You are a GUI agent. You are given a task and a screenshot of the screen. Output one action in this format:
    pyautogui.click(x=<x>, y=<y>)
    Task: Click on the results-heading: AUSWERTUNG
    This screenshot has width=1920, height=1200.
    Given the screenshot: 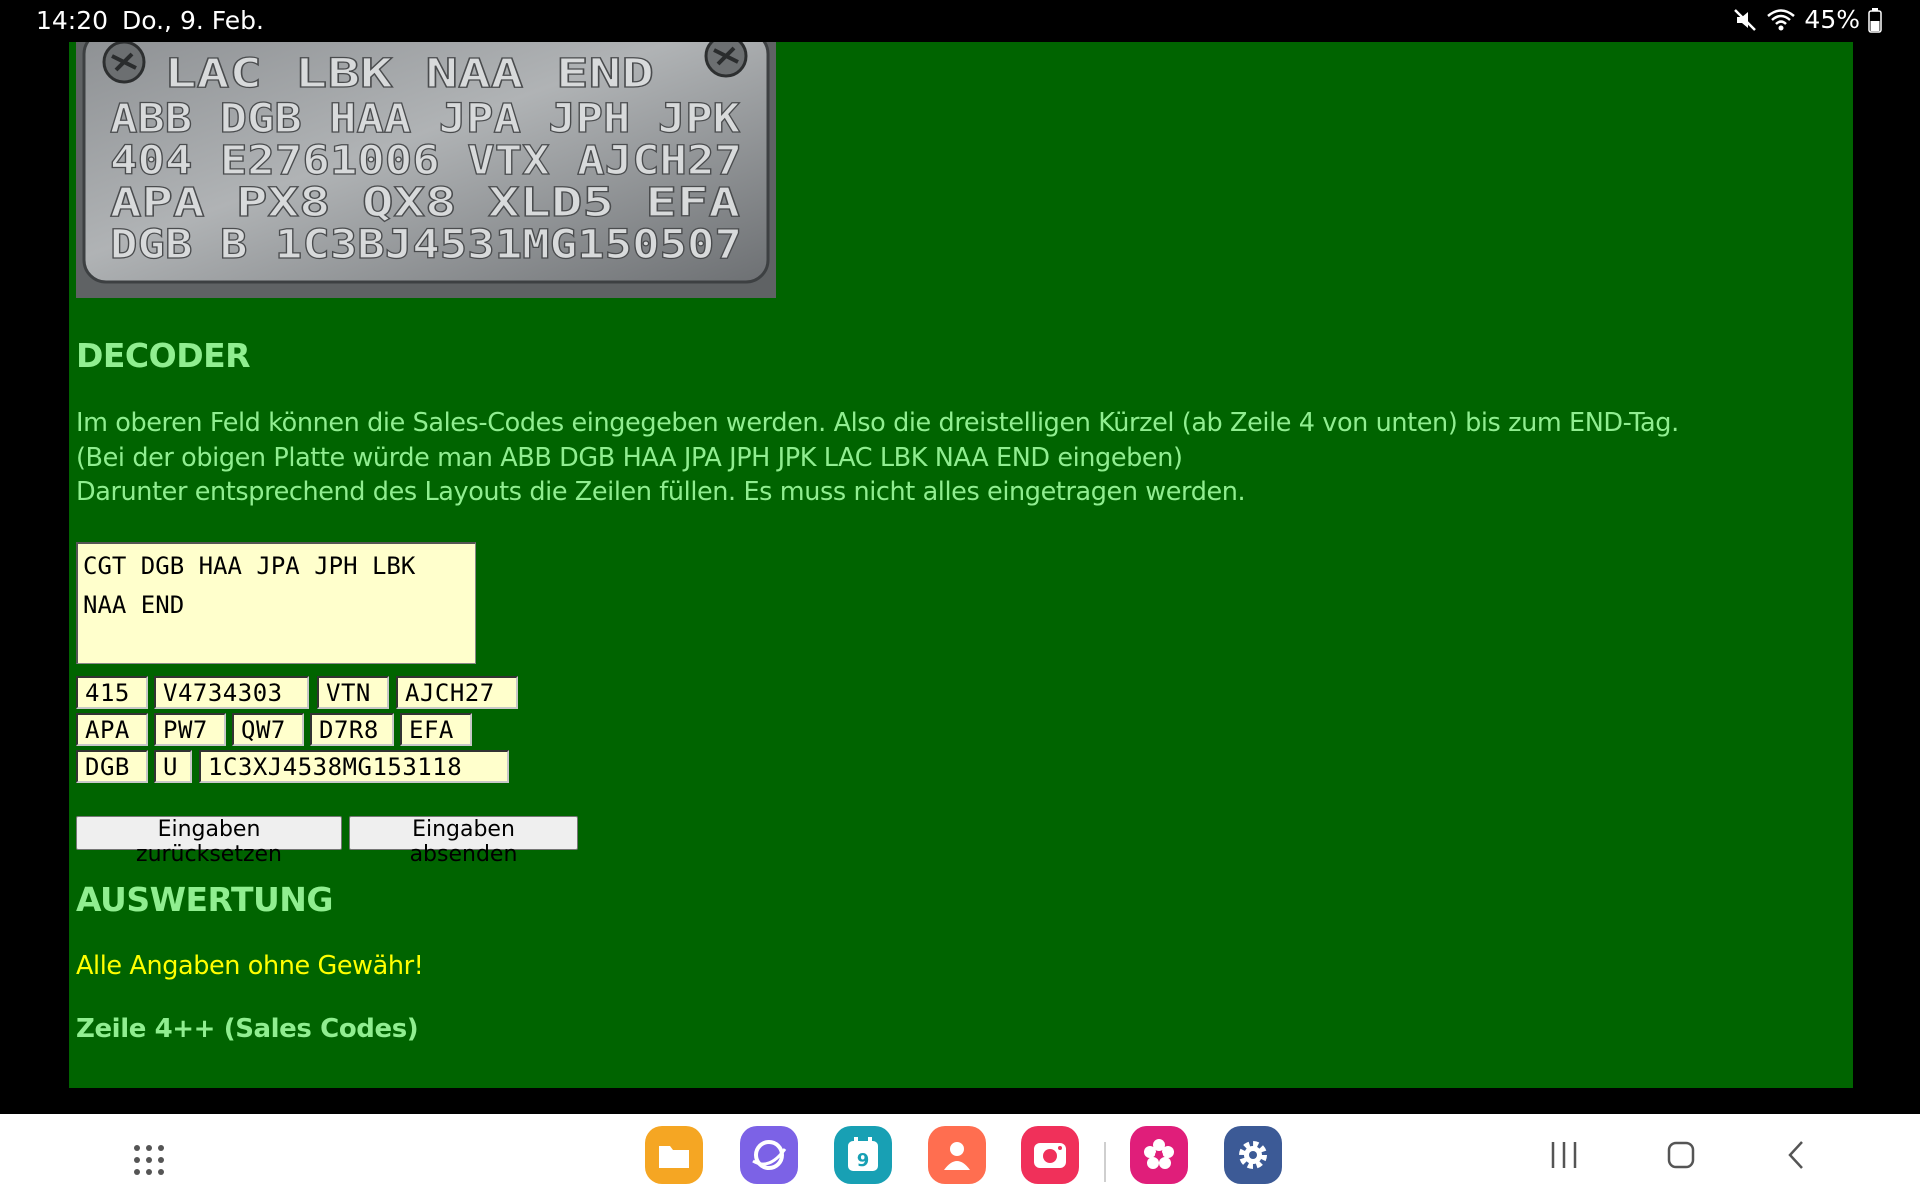 What is the action you would take?
    pyautogui.click(x=204, y=899)
    